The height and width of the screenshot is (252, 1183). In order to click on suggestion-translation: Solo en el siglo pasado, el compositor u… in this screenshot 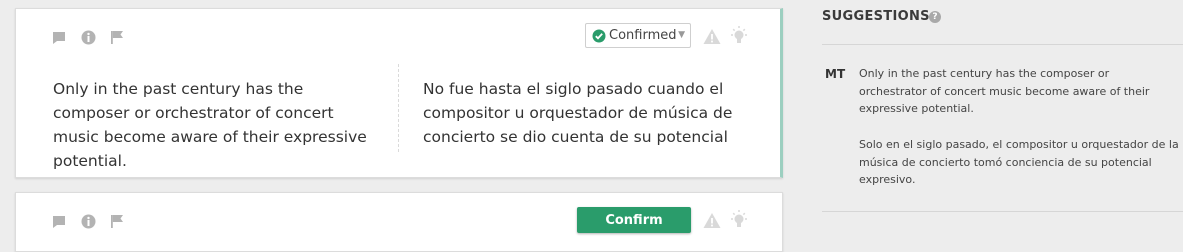, I will do `click(1019, 162)`.